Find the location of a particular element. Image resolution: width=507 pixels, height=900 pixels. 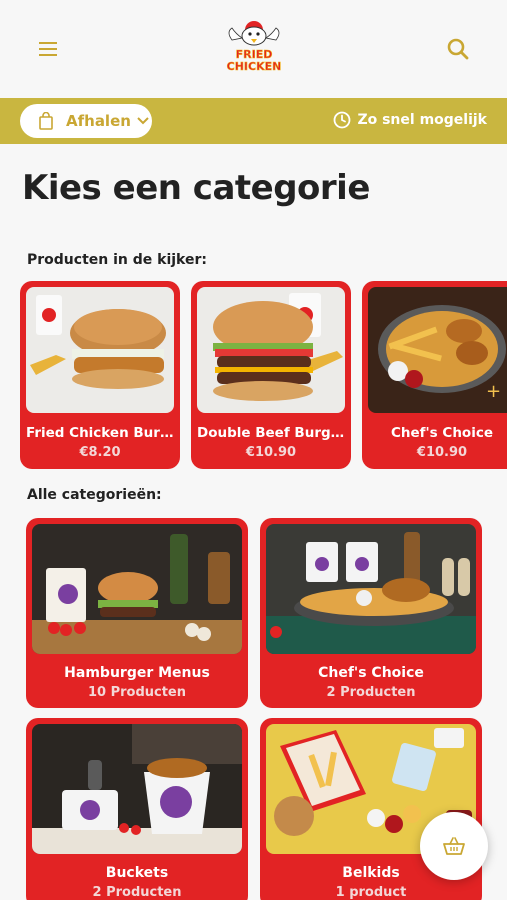

timing-selector: Zo snel mogelijk is located at coordinates (410, 120).